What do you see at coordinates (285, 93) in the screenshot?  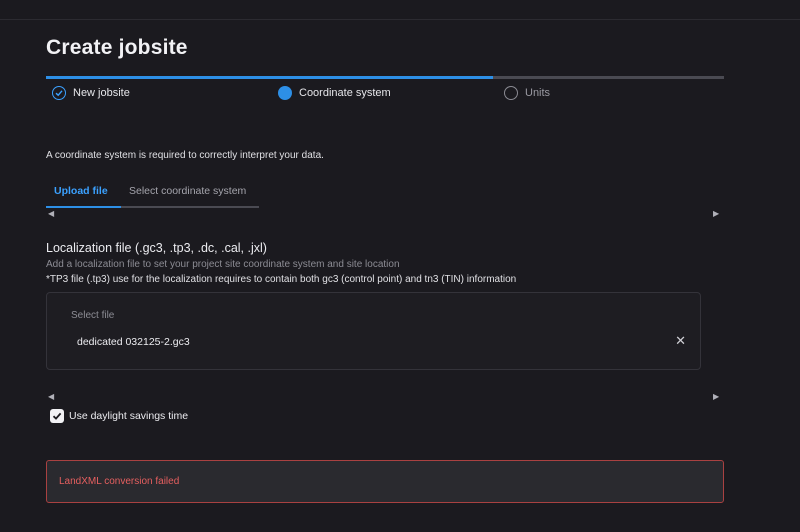 I see `current-step-icon` at bounding box center [285, 93].